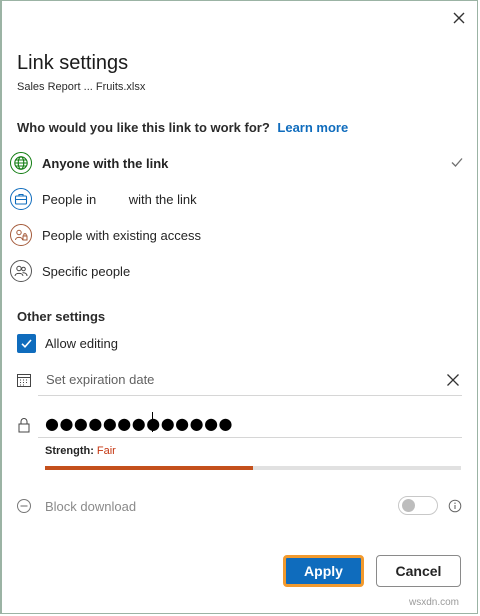 The image size is (480, 616). Describe the element at coordinates (24, 382) in the screenshot. I see `calendar-icon` at that location.